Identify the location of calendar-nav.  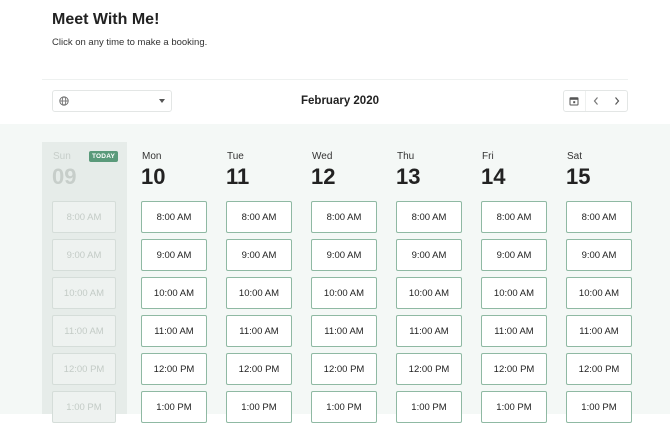
(595, 101).